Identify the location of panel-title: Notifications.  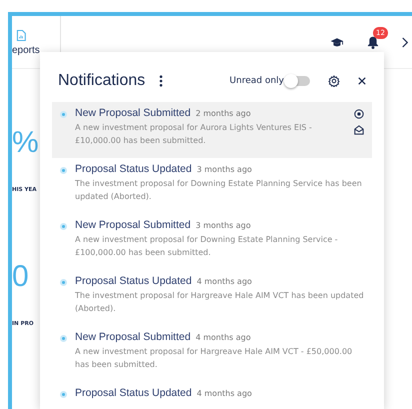
(102, 81).